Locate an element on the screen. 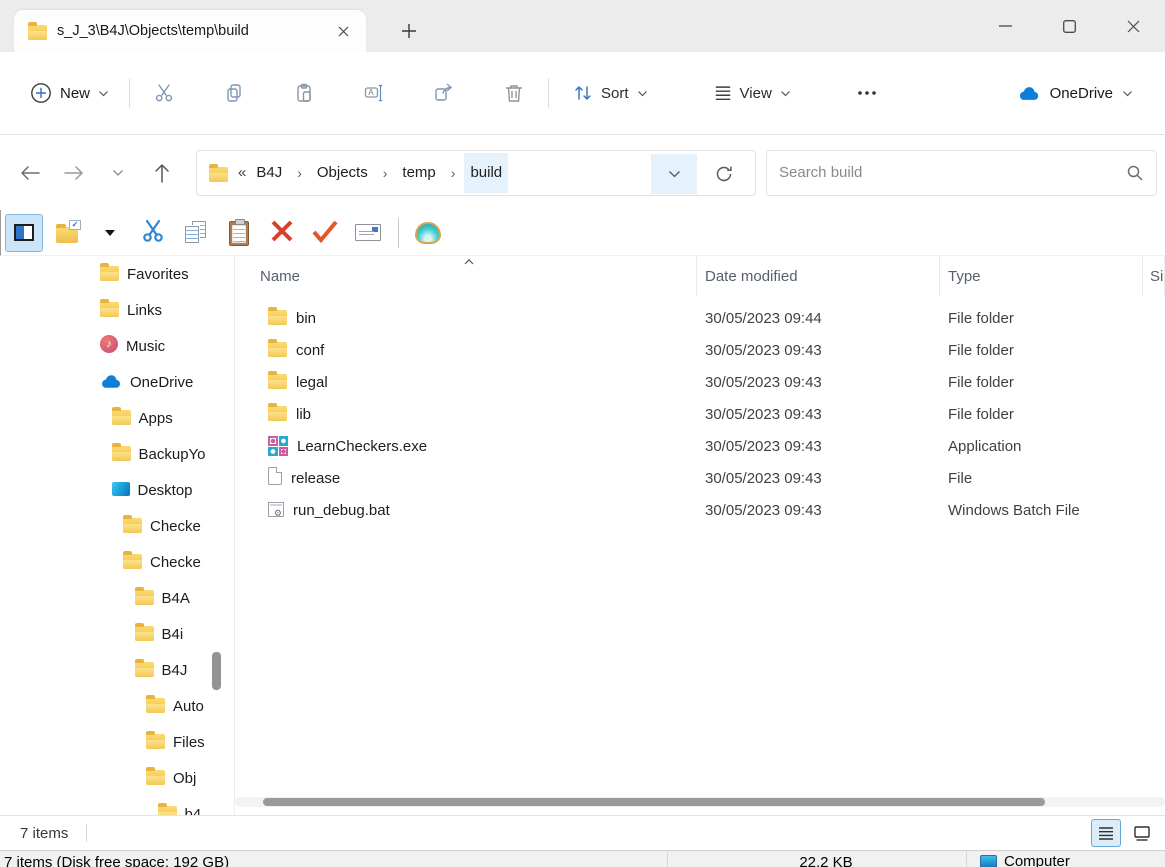 The image size is (1165, 867). email-icon is located at coordinates (368, 232).